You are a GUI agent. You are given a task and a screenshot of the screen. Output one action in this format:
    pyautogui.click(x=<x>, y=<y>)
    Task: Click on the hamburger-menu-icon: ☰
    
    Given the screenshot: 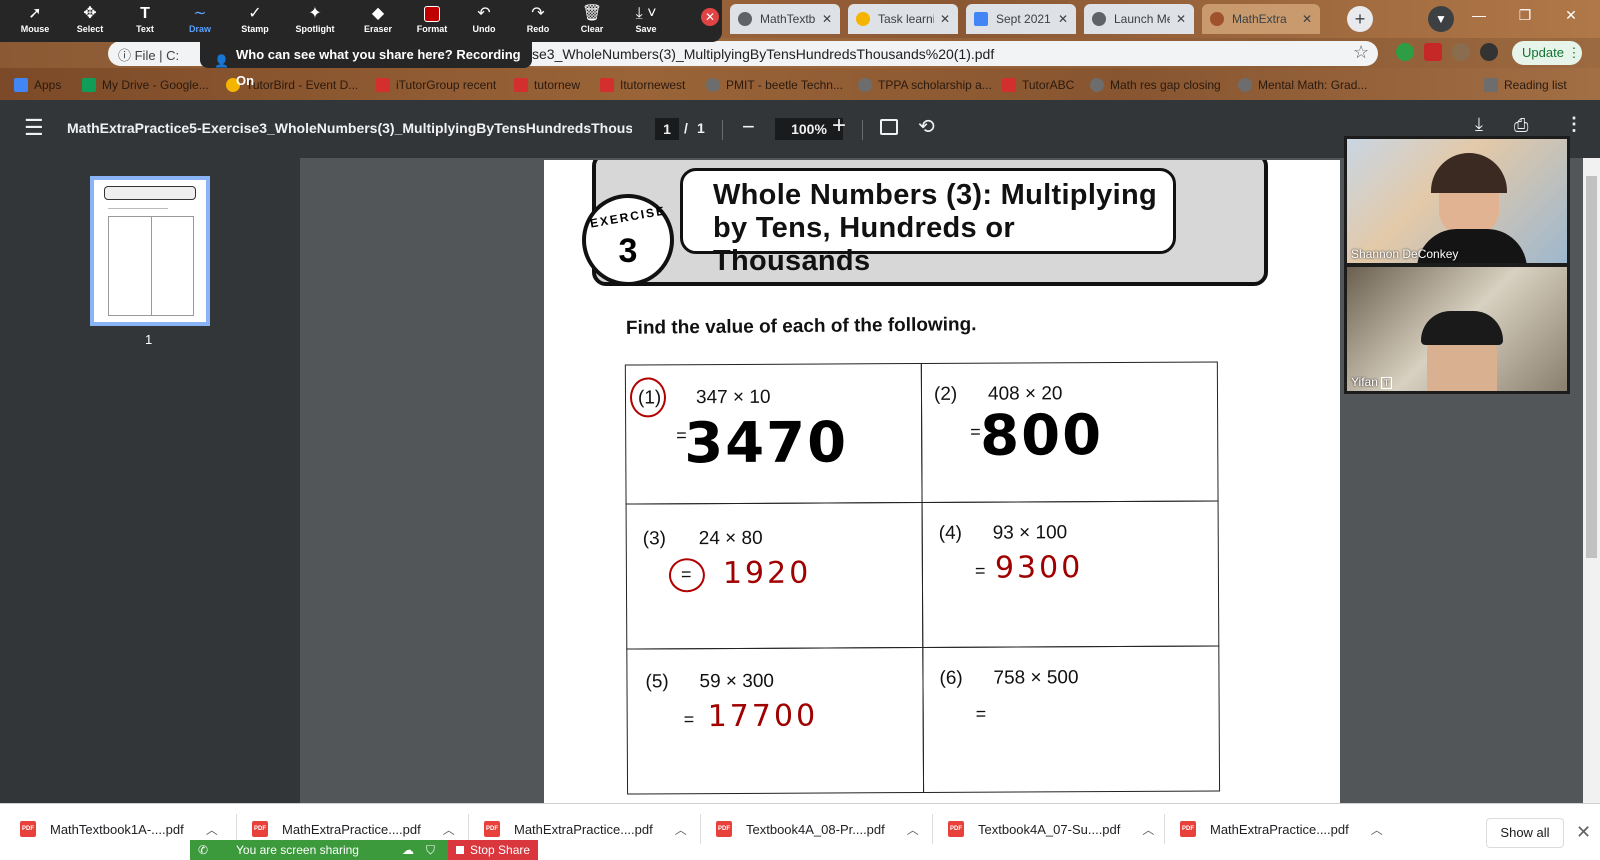 What is the action you would take?
    pyautogui.click(x=34, y=128)
    